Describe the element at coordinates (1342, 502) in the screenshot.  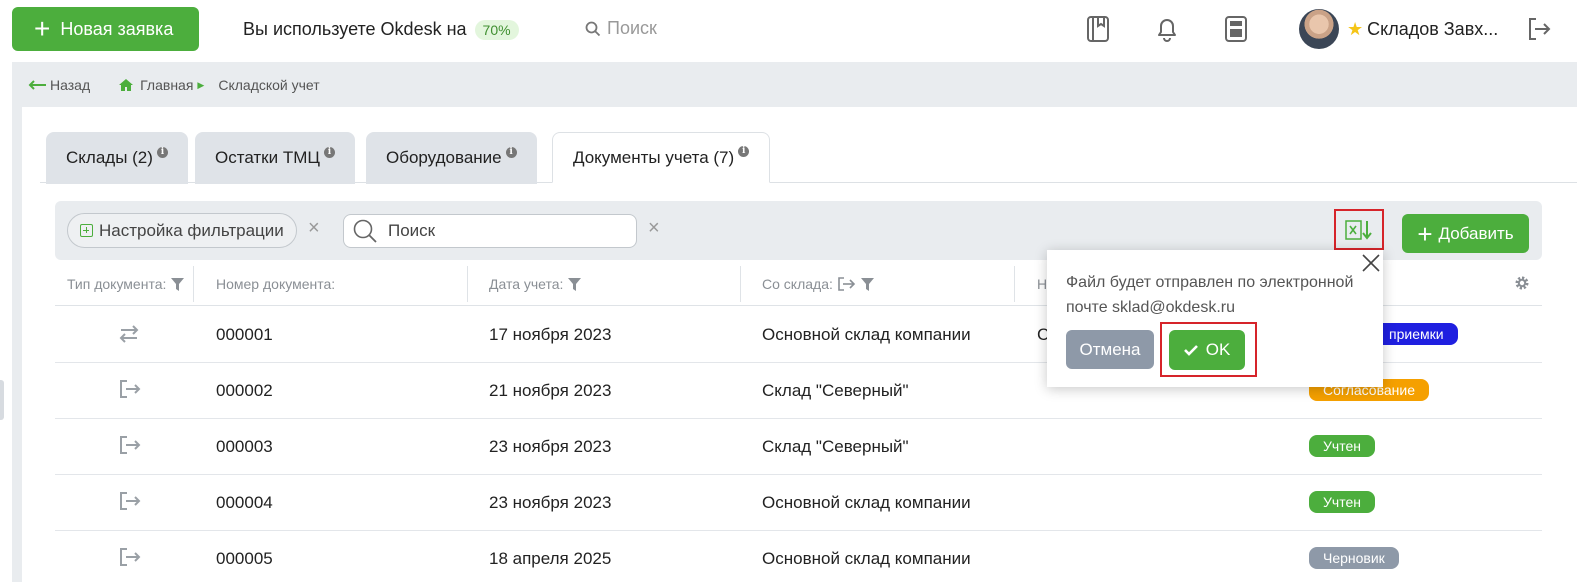
I see `status-badge: Учтен` at that location.